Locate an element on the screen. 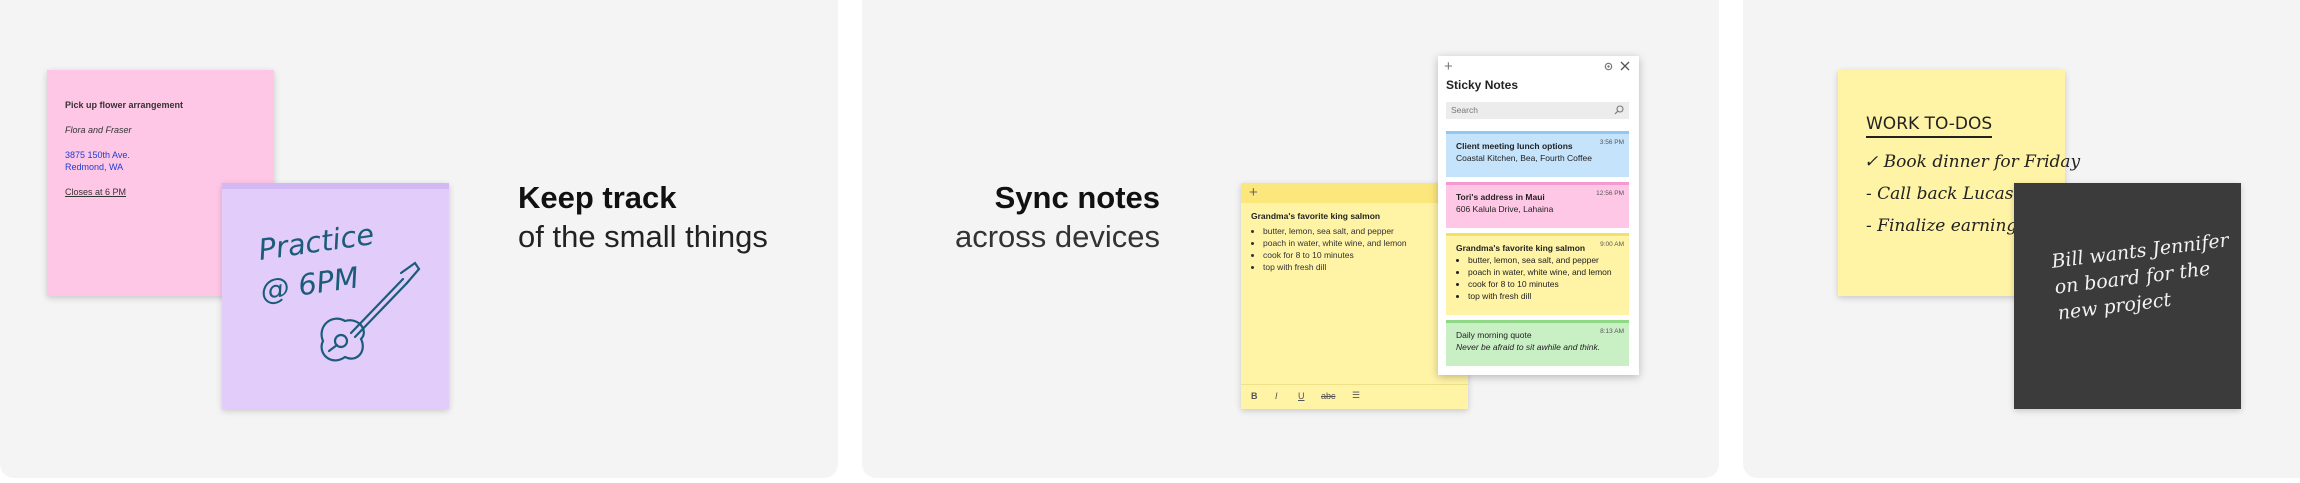  list-note-body: Coastal Kitchen, Bea, Fourth Coffee is located at coordinates (1524, 158).